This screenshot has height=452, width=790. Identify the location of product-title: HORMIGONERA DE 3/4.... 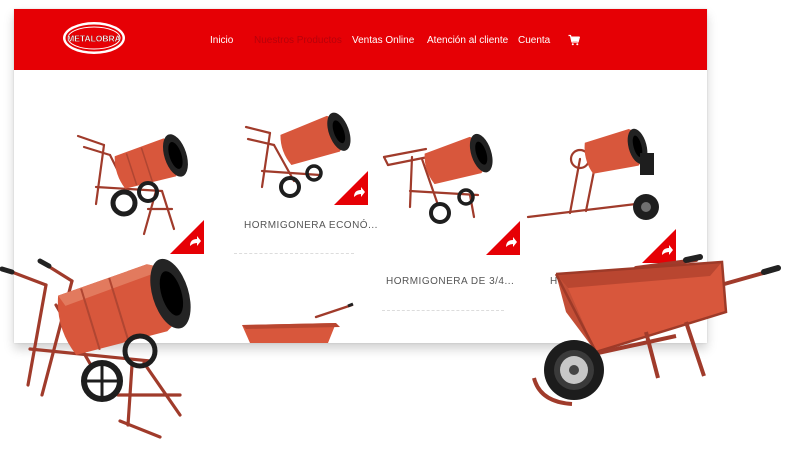
(450, 281).